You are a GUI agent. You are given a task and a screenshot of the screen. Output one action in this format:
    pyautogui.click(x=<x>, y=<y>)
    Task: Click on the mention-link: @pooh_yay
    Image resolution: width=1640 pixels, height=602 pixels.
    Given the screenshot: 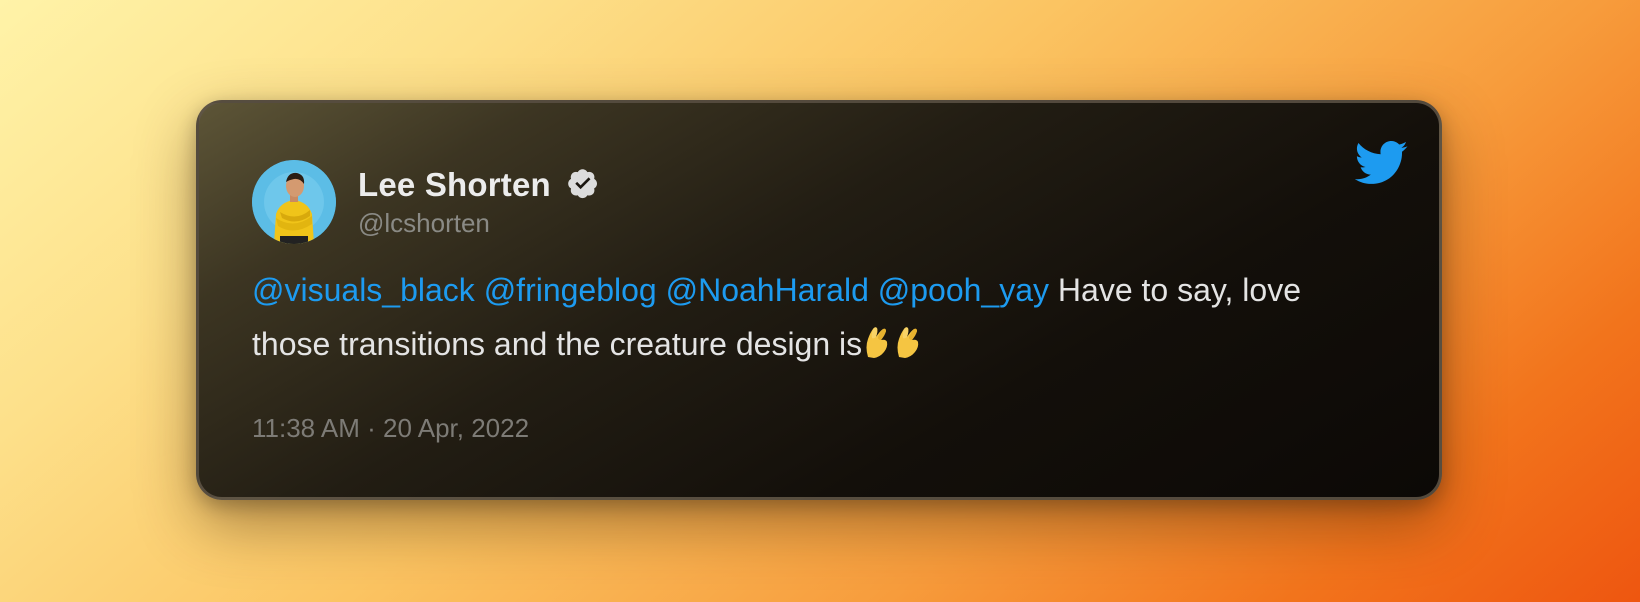 What is the action you would take?
    pyautogui.click(x=963, y=290)
    